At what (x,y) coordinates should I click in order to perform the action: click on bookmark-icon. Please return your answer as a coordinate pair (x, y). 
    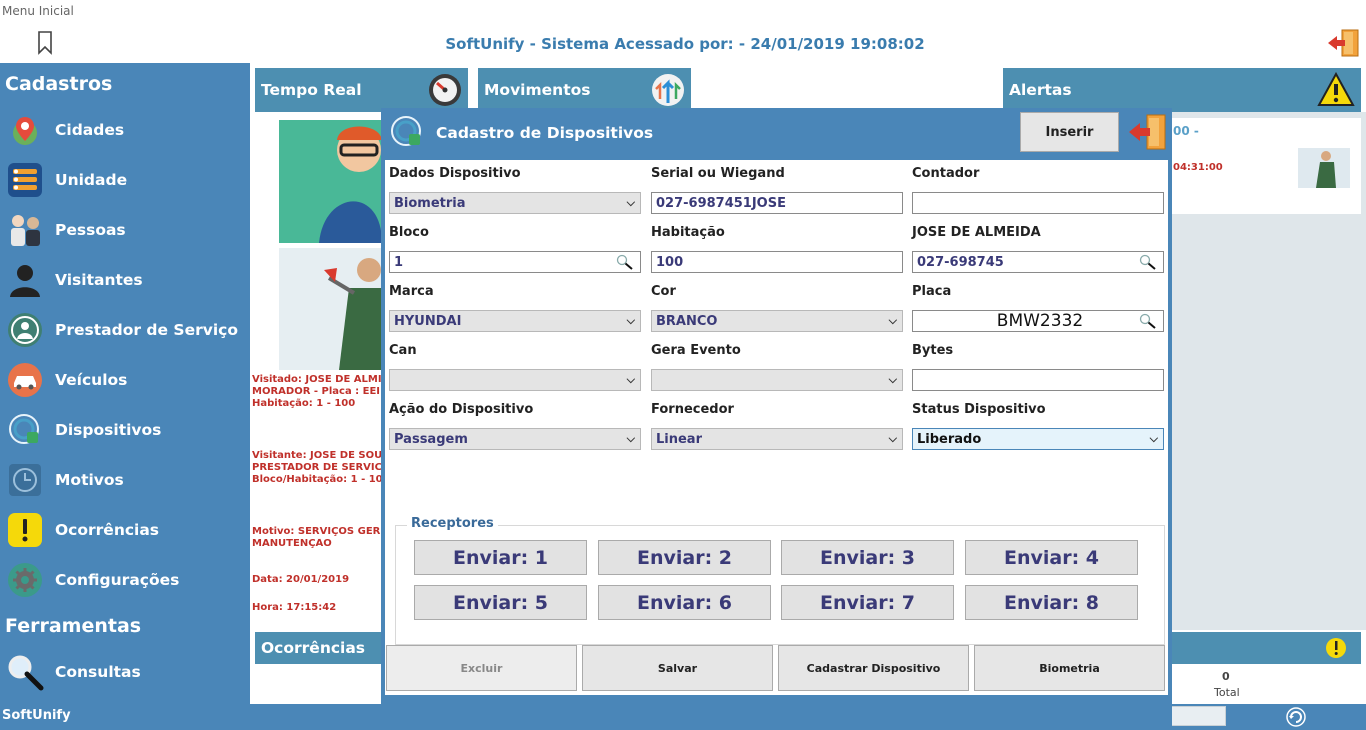
    Looking at the image, I should click on (45, 43).